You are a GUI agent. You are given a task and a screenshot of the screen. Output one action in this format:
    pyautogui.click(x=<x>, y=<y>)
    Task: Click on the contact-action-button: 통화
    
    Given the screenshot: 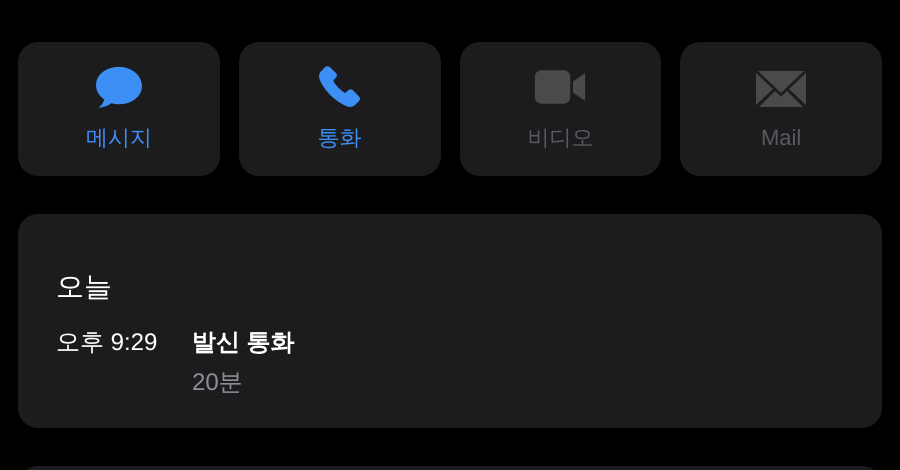 What is the action you would take?
    pyautogui.click(x=339, y=109)
    